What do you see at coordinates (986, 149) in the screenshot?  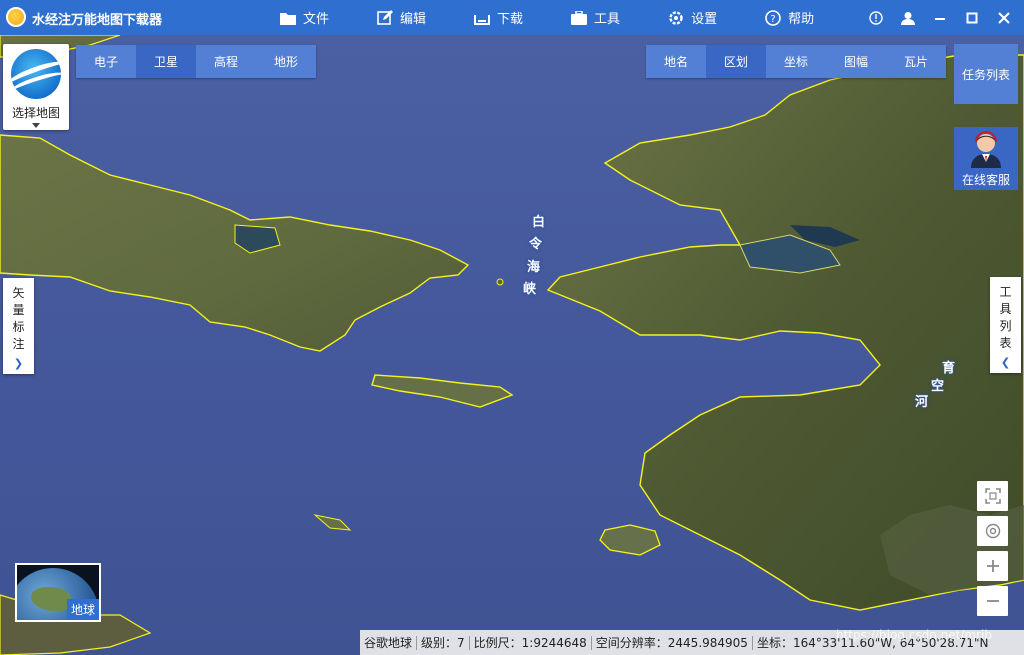 I see `customer-service-icon` at bounding box center [986, 149].